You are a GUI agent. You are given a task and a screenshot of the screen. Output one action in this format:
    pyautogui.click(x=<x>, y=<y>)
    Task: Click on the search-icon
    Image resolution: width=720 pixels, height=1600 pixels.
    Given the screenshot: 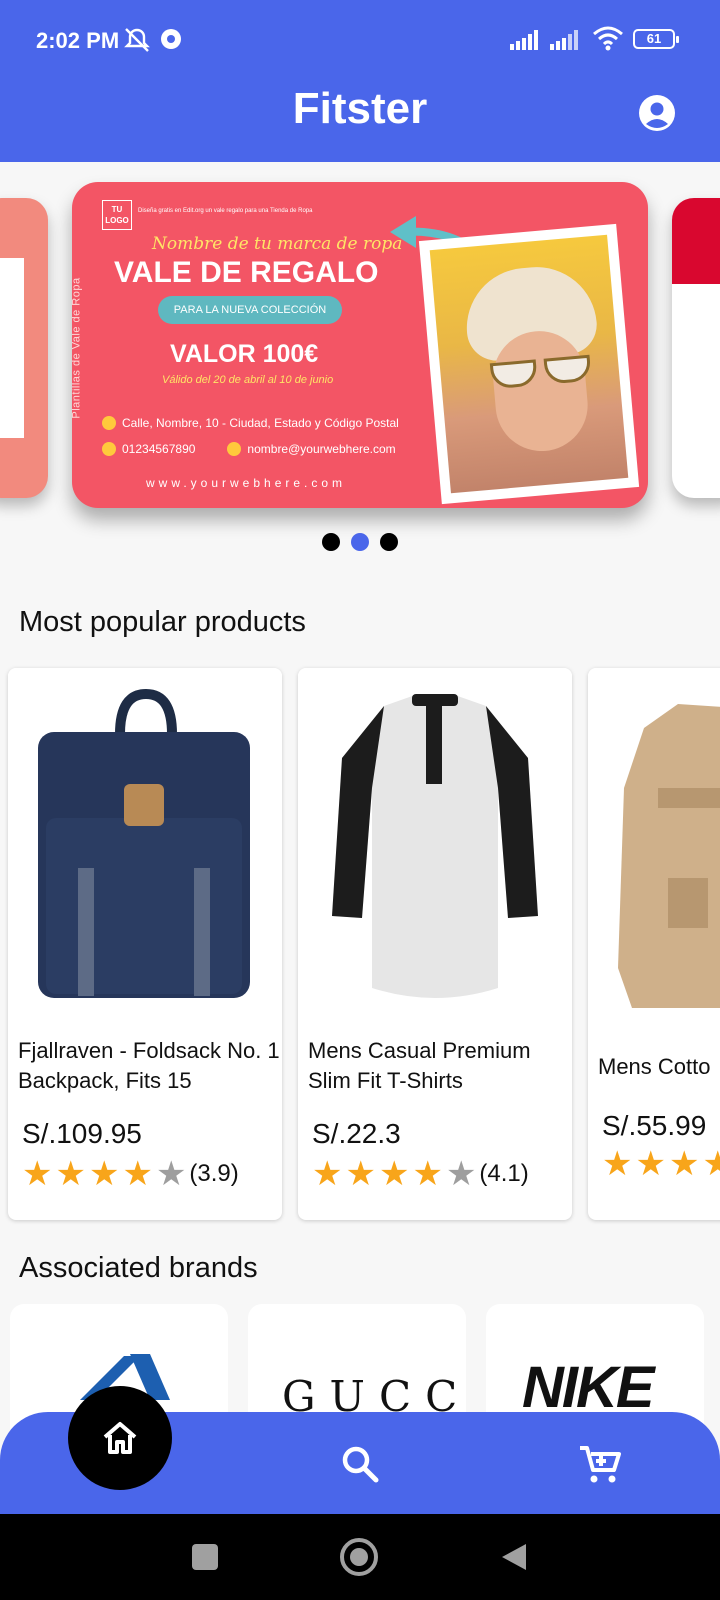 What is the action you would take?
    pyautogui.click(x=360, y=1464)
    